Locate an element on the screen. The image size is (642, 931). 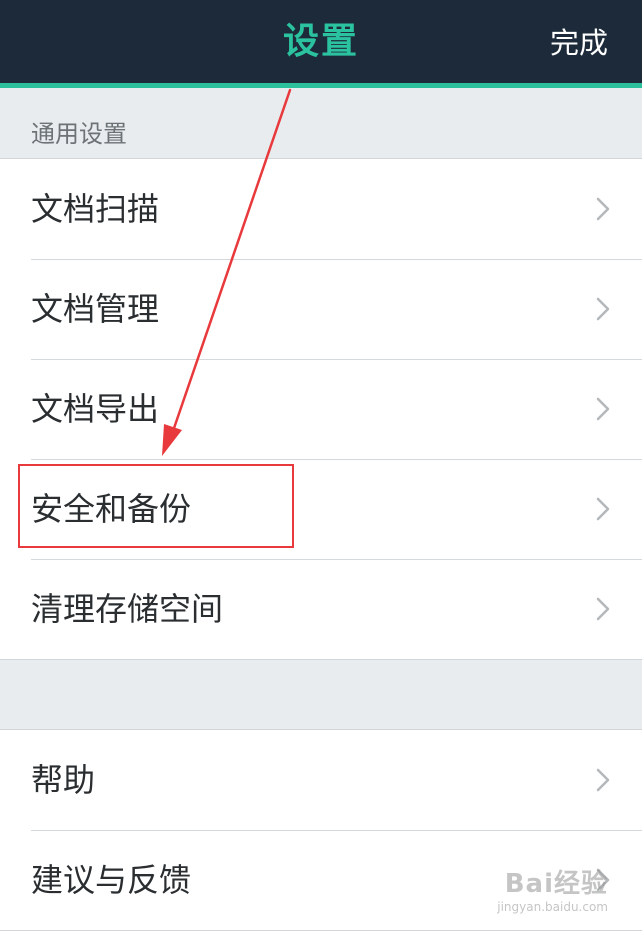
settings-item-document-scan: 文档扫描 is located at coordinates (321, 209).